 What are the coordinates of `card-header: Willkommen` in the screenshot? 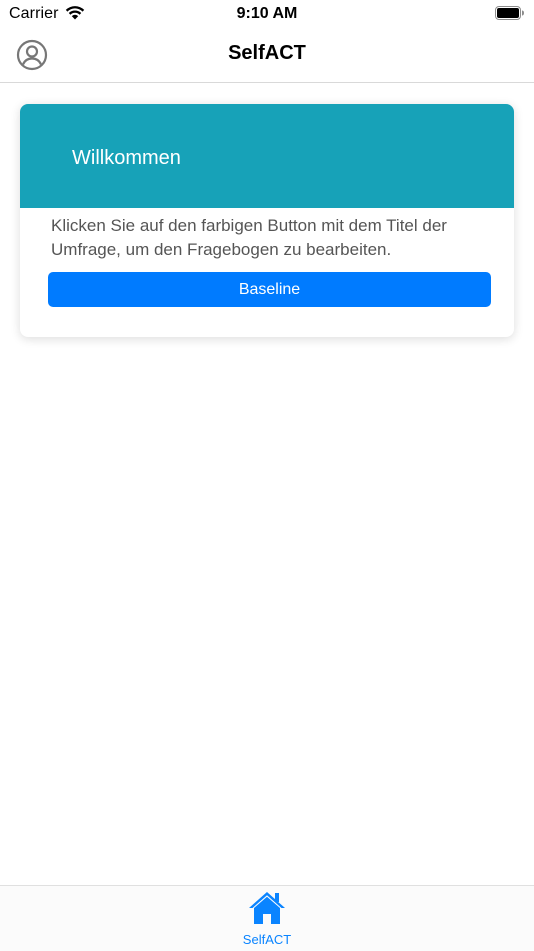 It's located at (267, 156).